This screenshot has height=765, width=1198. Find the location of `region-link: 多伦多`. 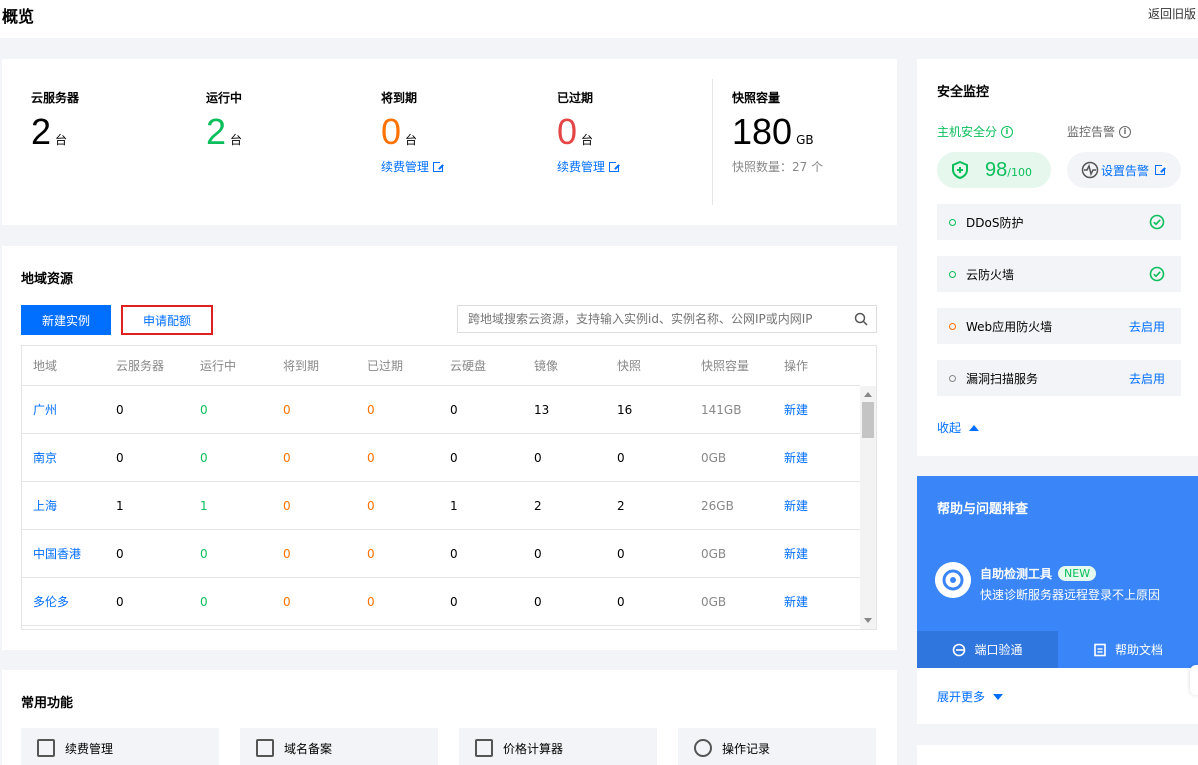

region-link: 多伦多 is located at coordinates (51, 601).